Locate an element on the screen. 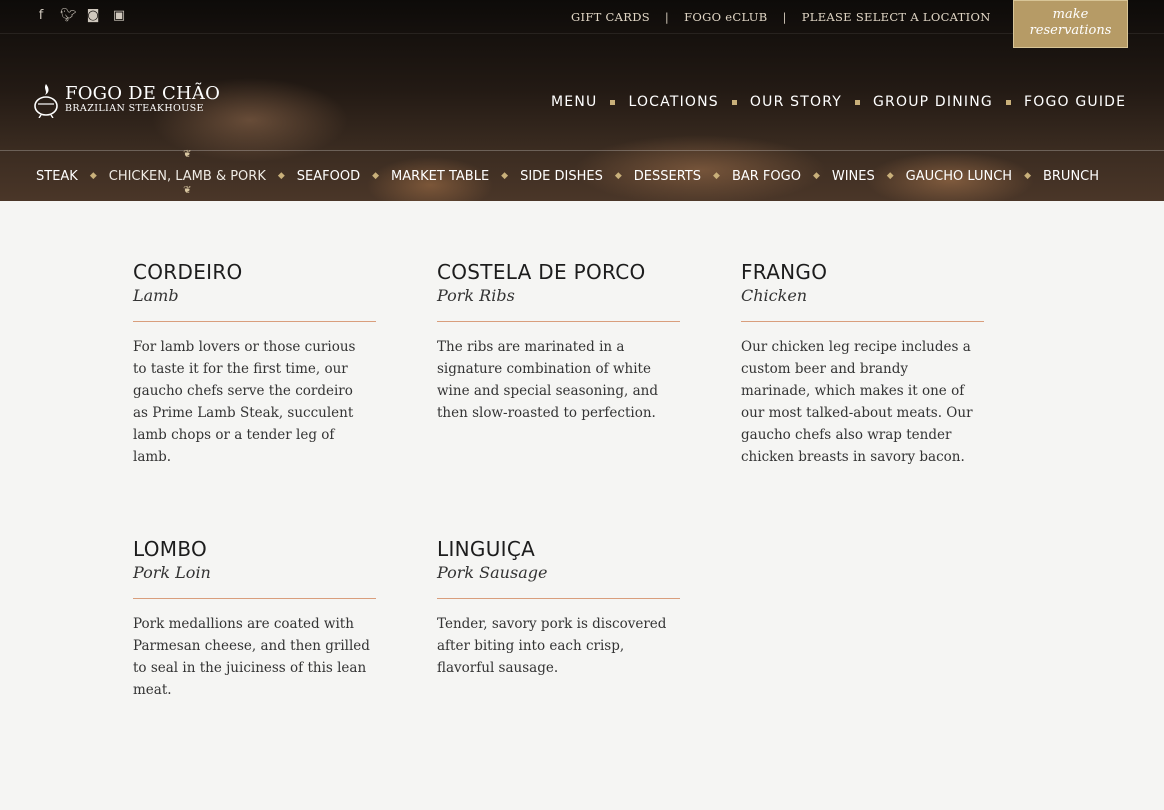  item-title: LOMBO is located at coordinates (170, 549).